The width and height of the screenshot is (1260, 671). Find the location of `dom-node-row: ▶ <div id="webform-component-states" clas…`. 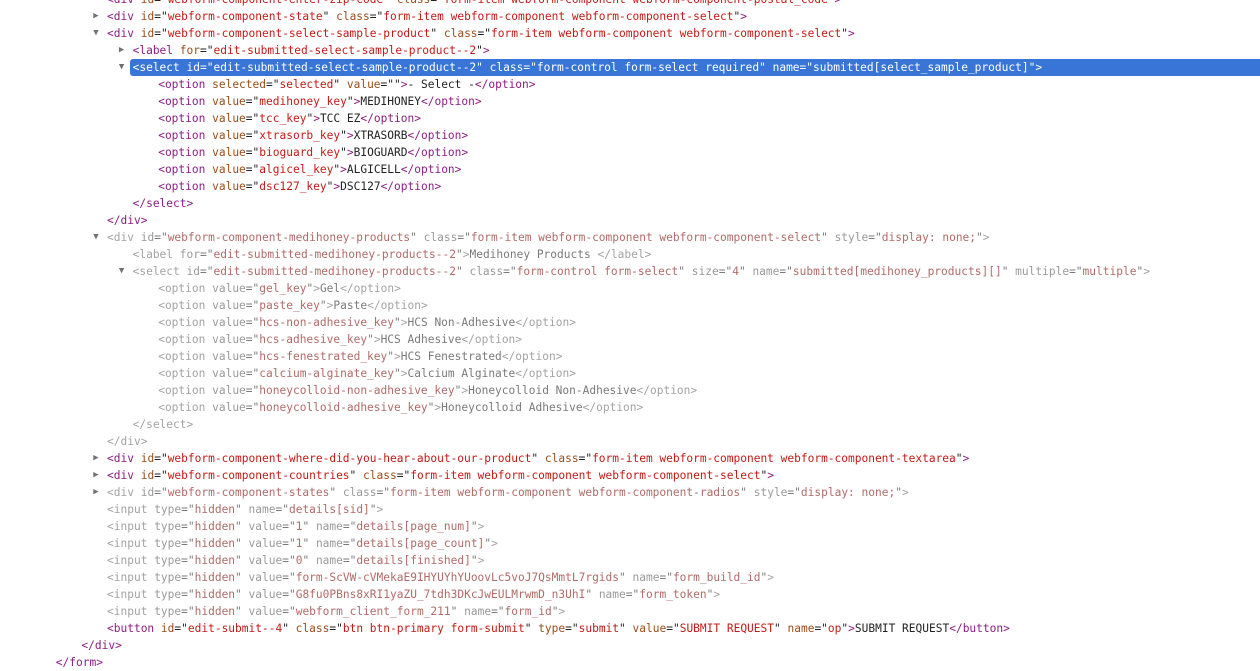

dom-node-row: ▶ <div id="webform-component-states" clas… is located at coordinates (630, 492).